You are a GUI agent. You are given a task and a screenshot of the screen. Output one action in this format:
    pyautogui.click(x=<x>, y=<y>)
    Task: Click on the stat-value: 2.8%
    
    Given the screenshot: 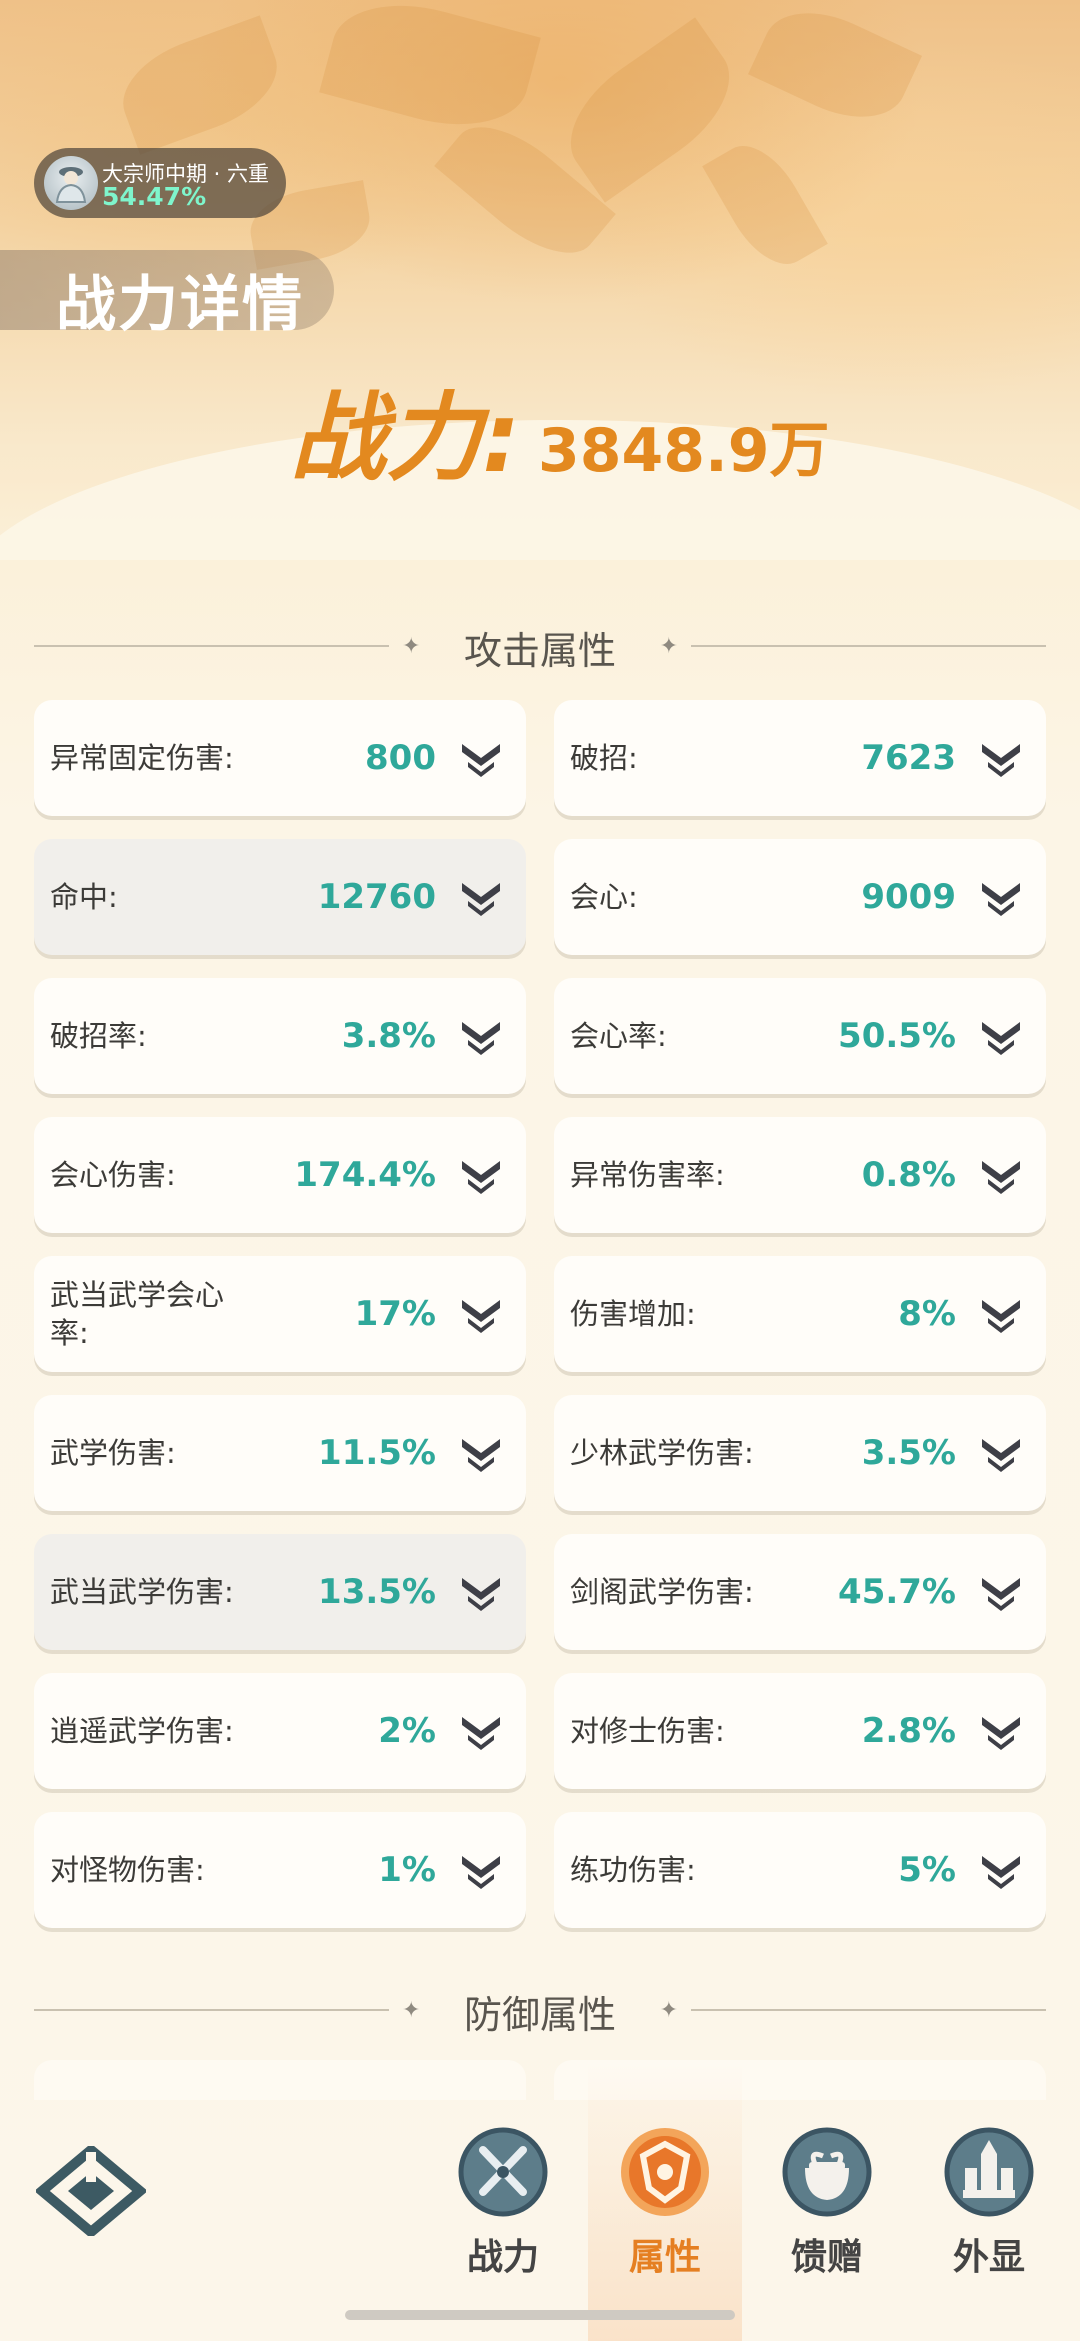 What is the action you would take?
    pyautogui.click(x=908, y=1731)
    